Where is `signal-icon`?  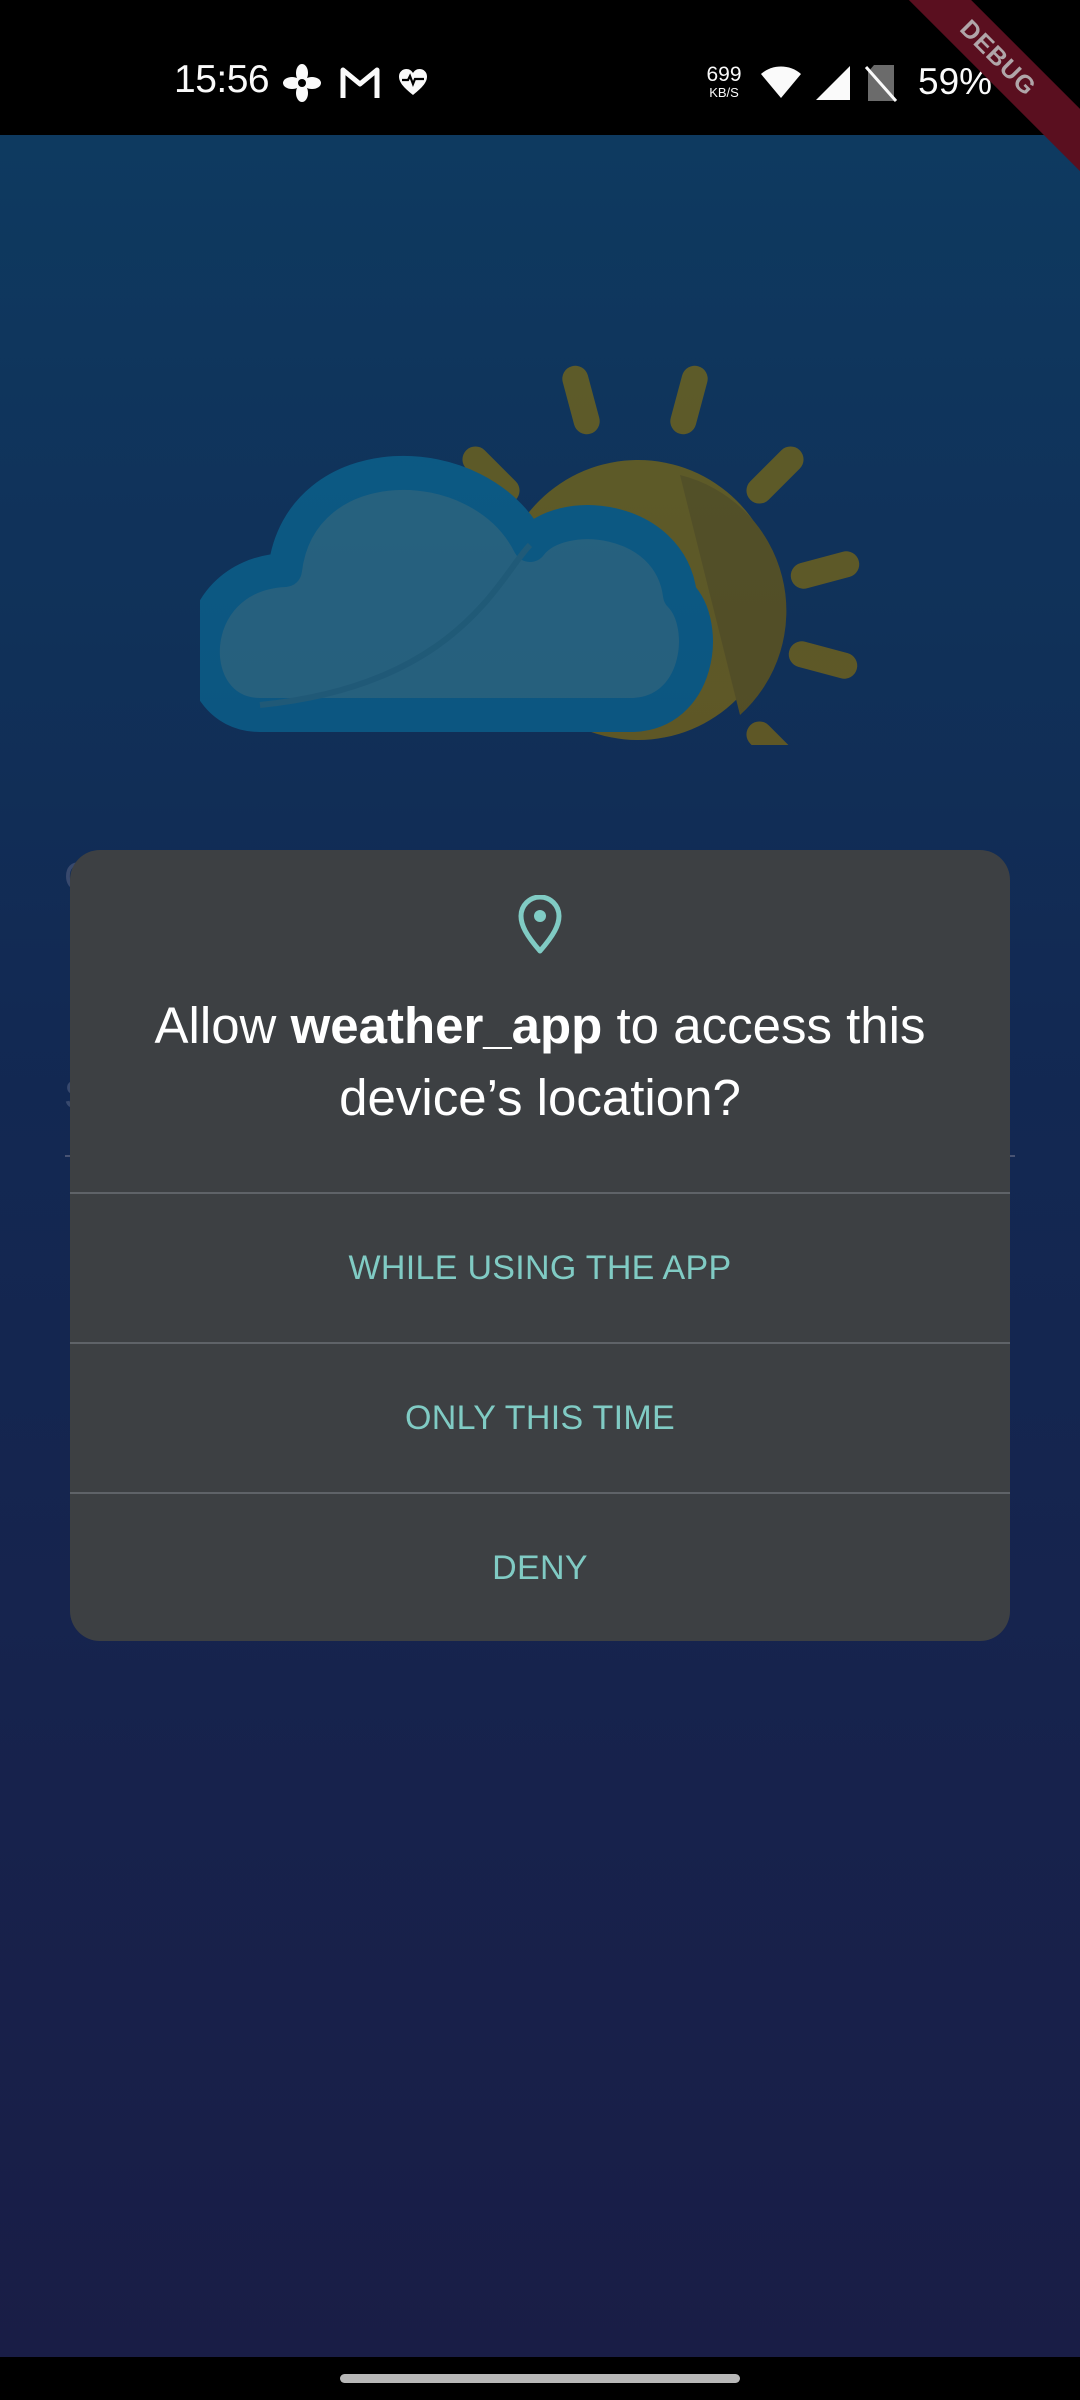 signal-icon is located at coordinates (833, 85).